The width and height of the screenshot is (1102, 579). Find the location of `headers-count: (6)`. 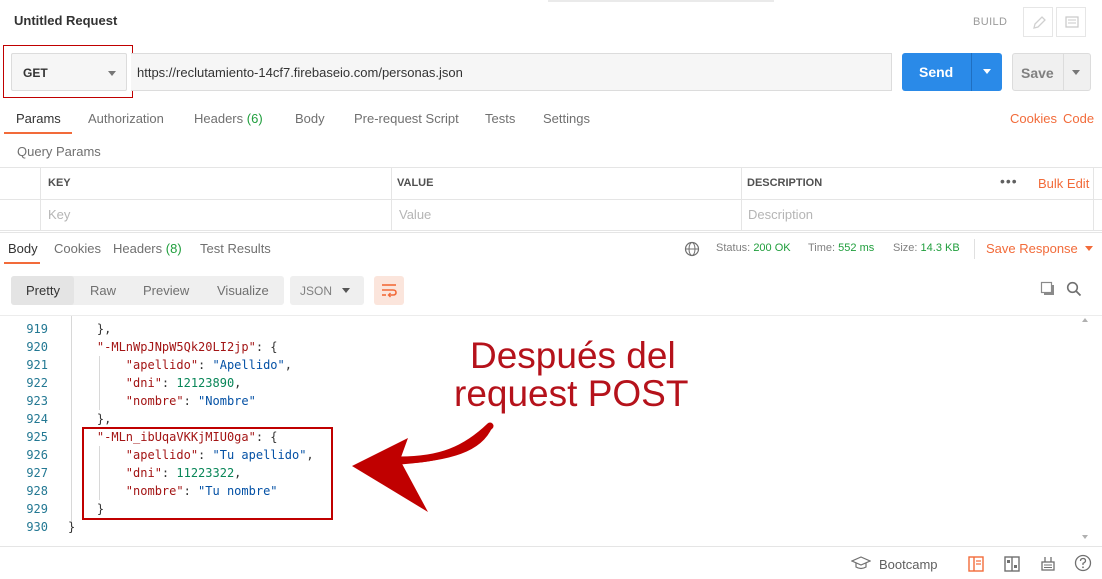

headers-count: (6) is located at coordinates (254, 118).